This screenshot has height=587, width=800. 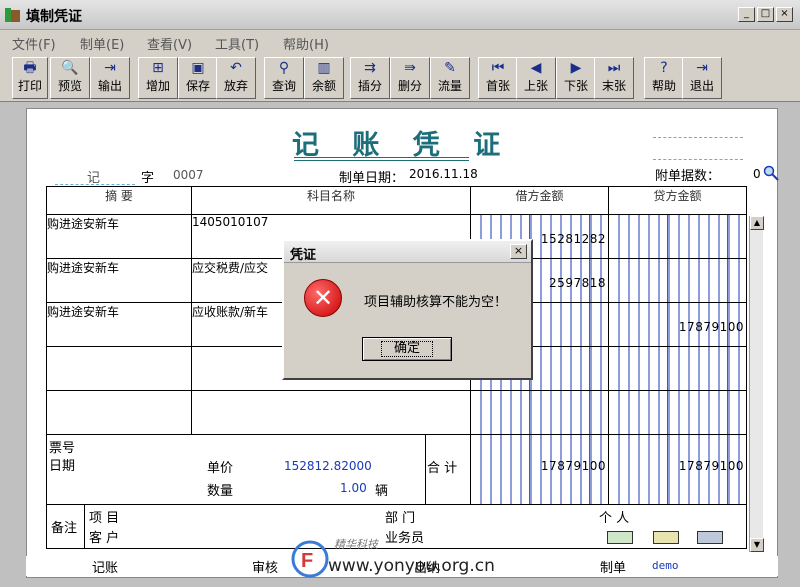 I want to click on qty-unit: 辆, so click(x=382, y=491).